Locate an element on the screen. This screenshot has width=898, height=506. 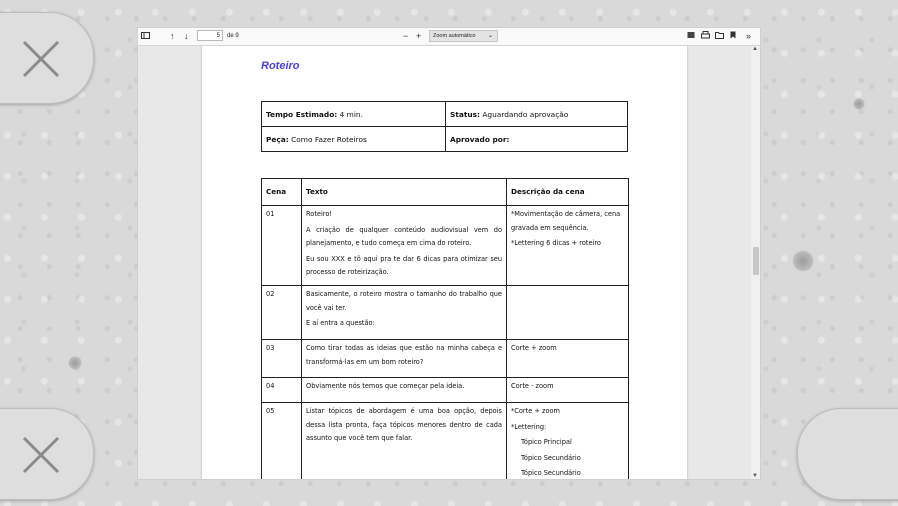
scroll-down-icon: ▼ is located at coordinates (755, 476).